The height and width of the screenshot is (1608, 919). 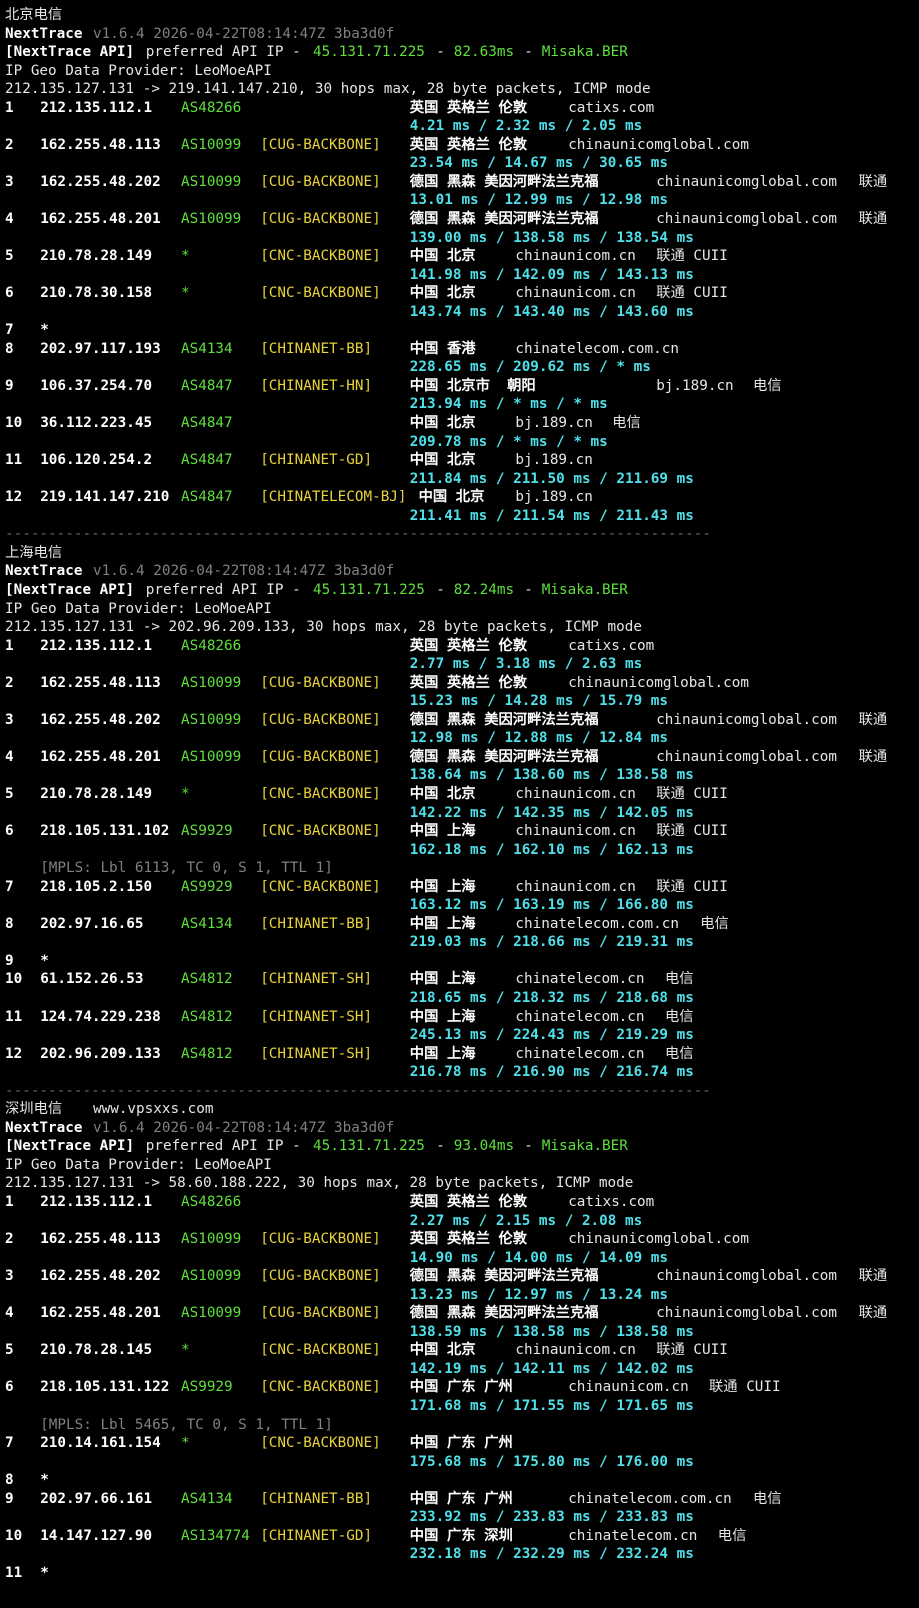 I want to click on hop-geo: 德国 黑森 美因河畔法兰克福, so click(x=504, y=719).